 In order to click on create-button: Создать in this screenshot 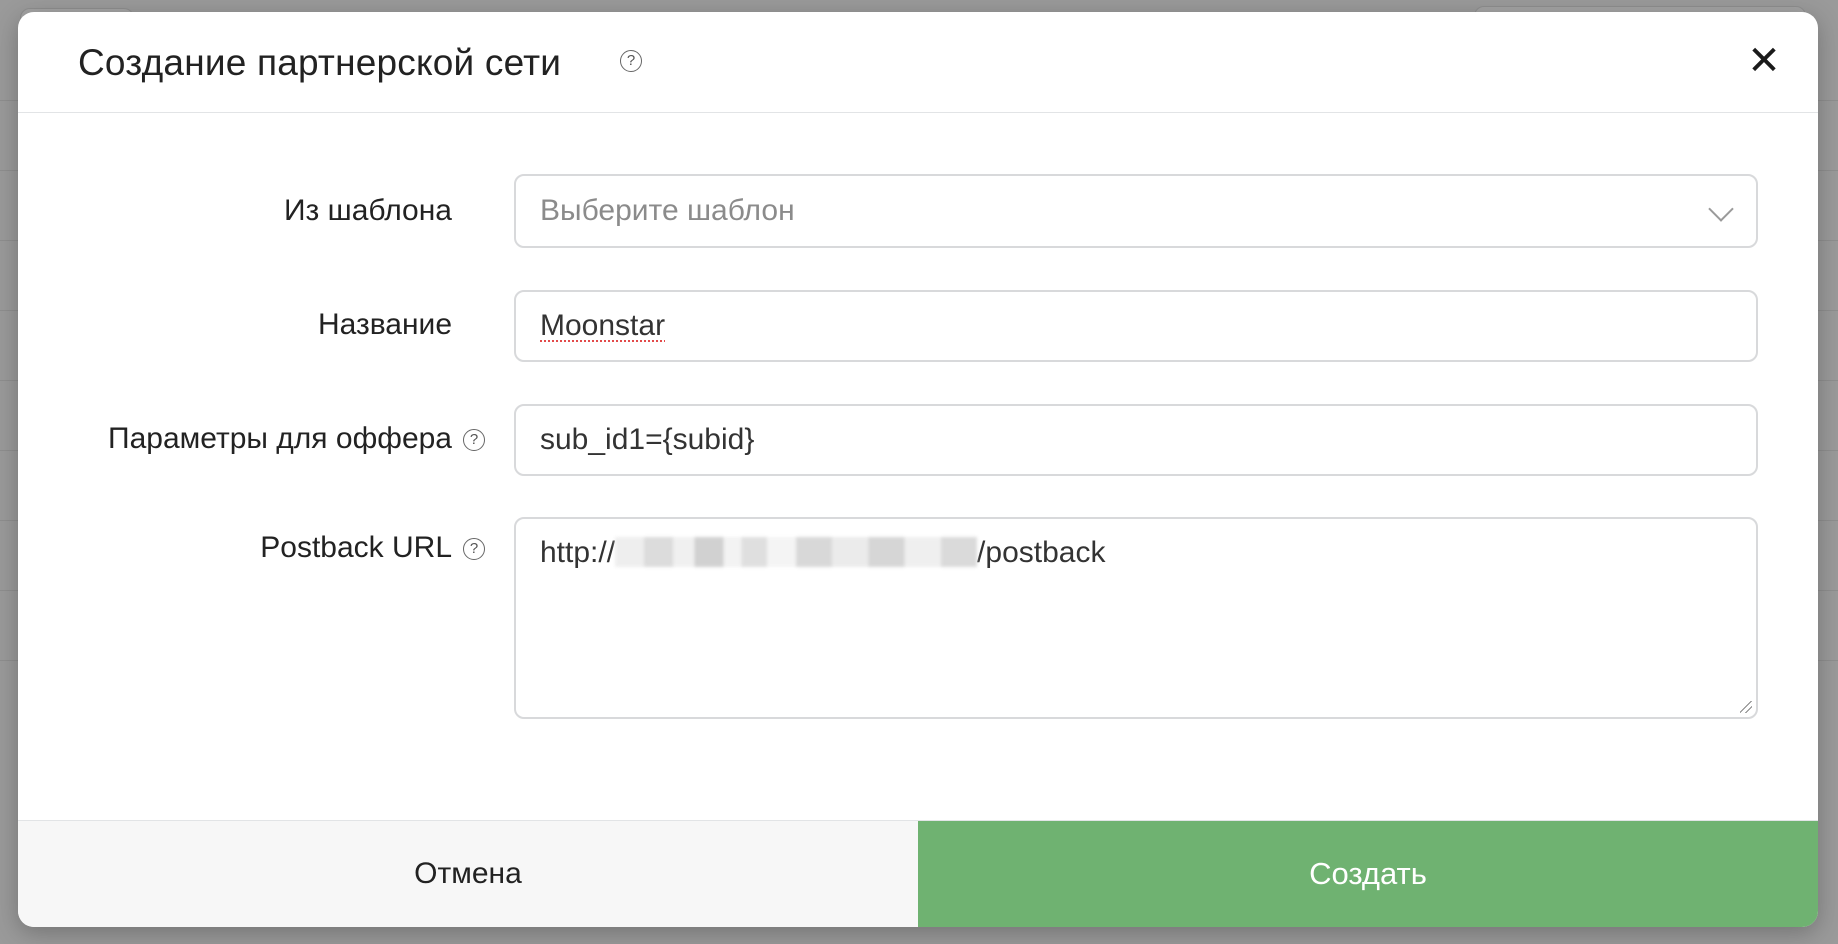, I will do `click(1368, 874)`.